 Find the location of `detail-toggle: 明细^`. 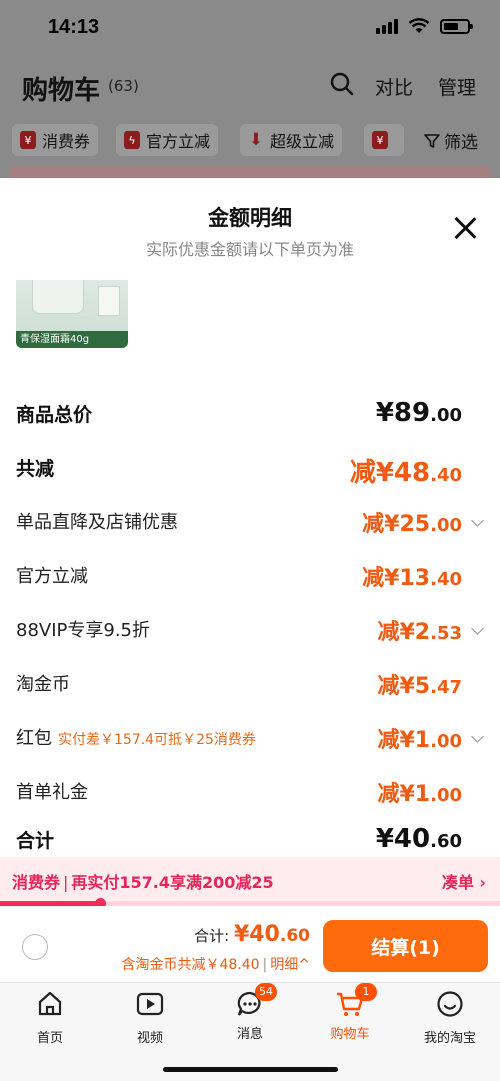

detail-toggle: 明细^ is located at coordinates (290, 965).